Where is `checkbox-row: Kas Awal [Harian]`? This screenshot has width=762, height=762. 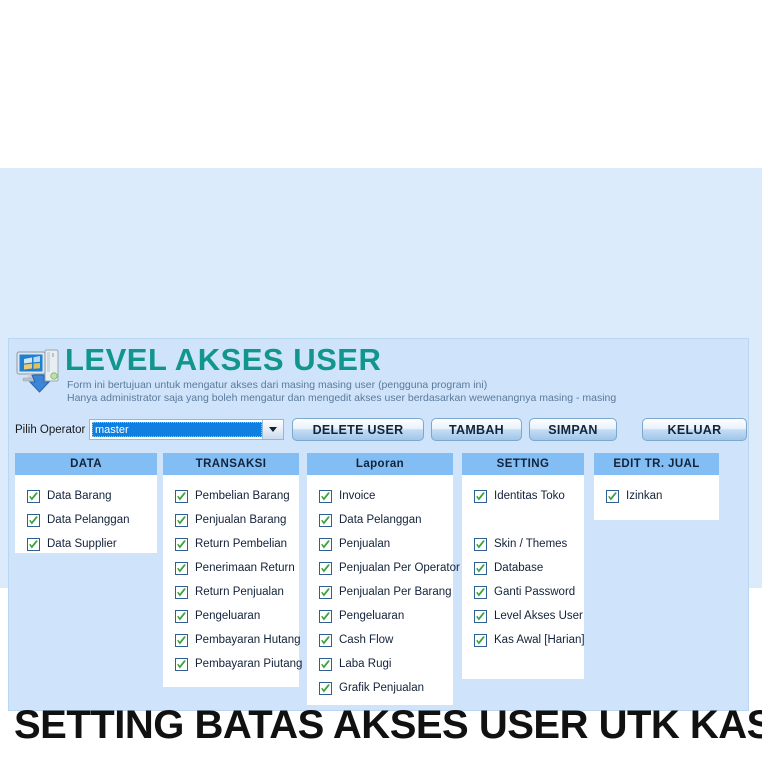
checkbox-row: Kas Awal [Harian] is located at coordinates (523, 640).